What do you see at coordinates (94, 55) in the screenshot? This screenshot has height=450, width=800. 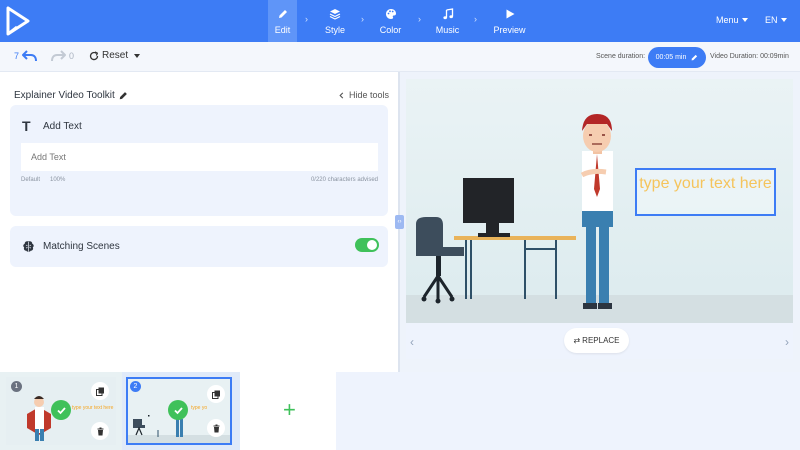 I see `refresh-icon` at bounding box center [94, 55].